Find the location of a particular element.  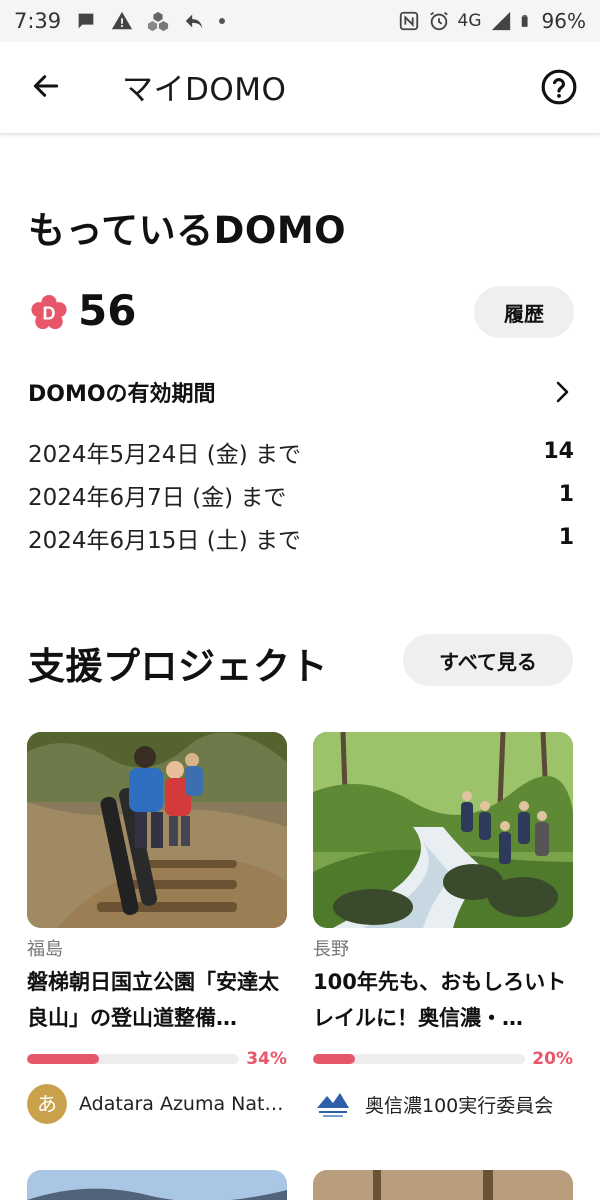

page-title: マイDOMO is located at coordinates (204, 90).